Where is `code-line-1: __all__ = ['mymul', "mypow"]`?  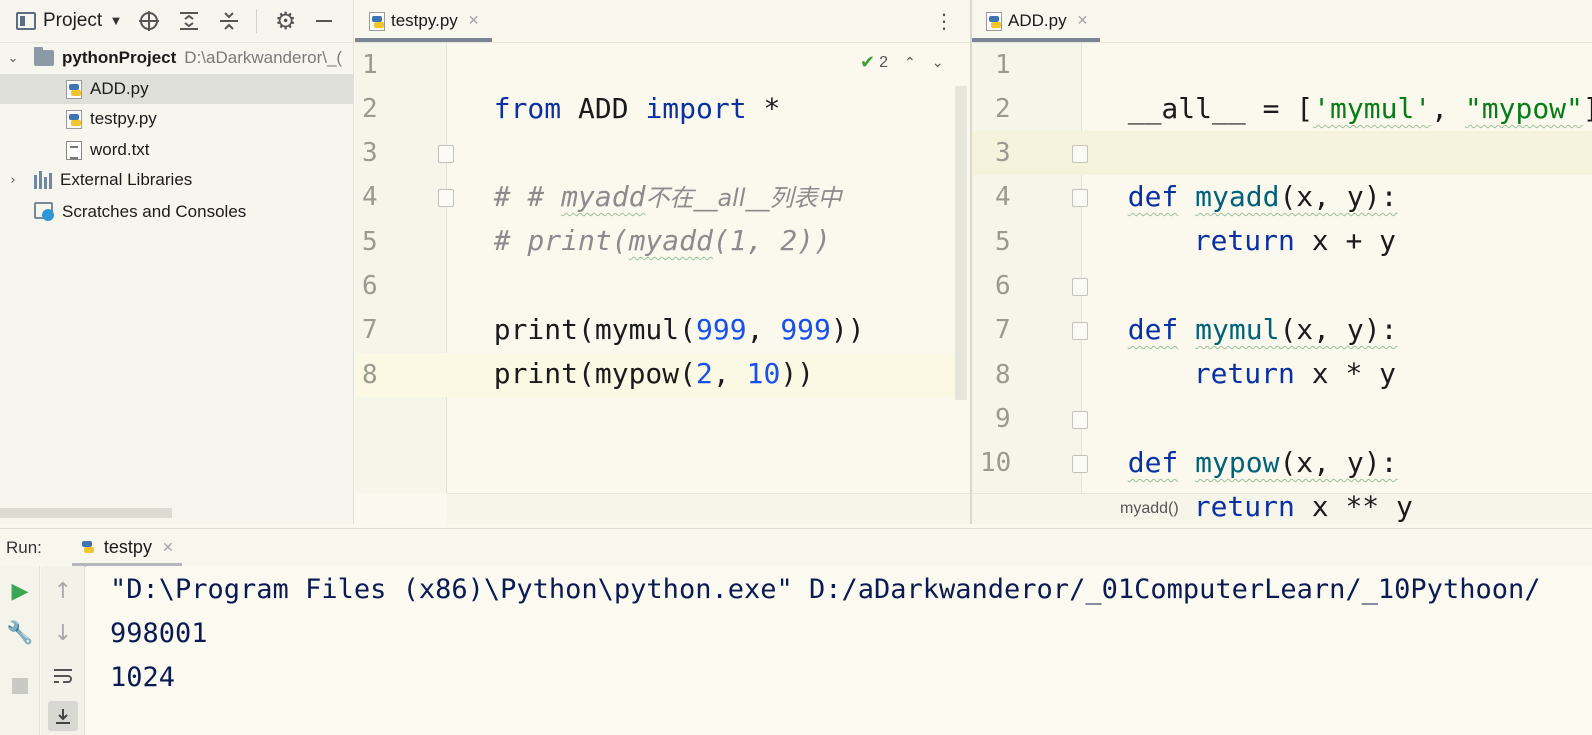 code-line-1: __all__ = ['mymul', "mypow"] is located at coordinates (1343, 84).